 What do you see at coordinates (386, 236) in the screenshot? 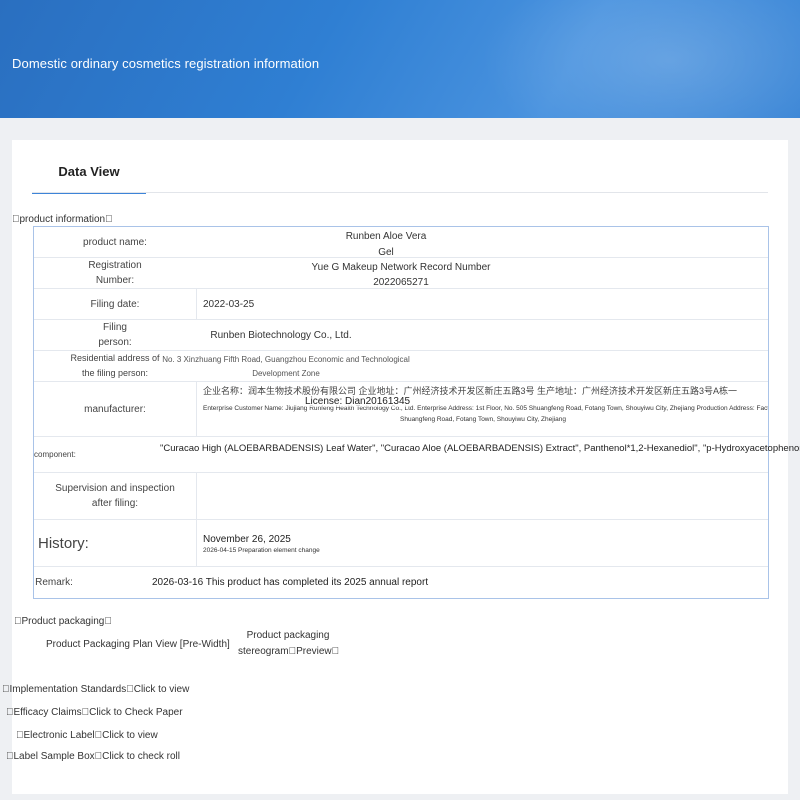
I see `product-name-line1: Runben Aloe Vera` at bounding box center [386, 236].